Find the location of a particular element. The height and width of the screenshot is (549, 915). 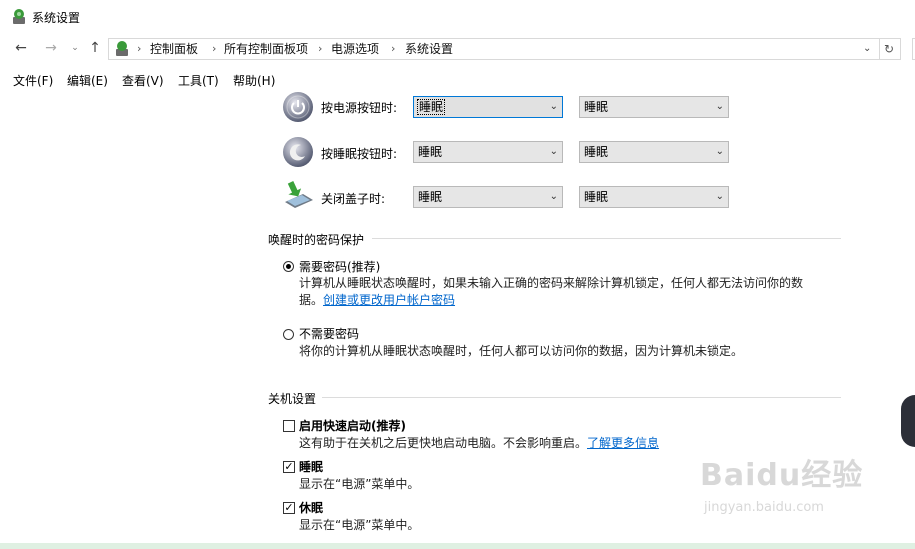

breadcrumb-system-settings: 系统设置 is located at coordinates (429, 49).